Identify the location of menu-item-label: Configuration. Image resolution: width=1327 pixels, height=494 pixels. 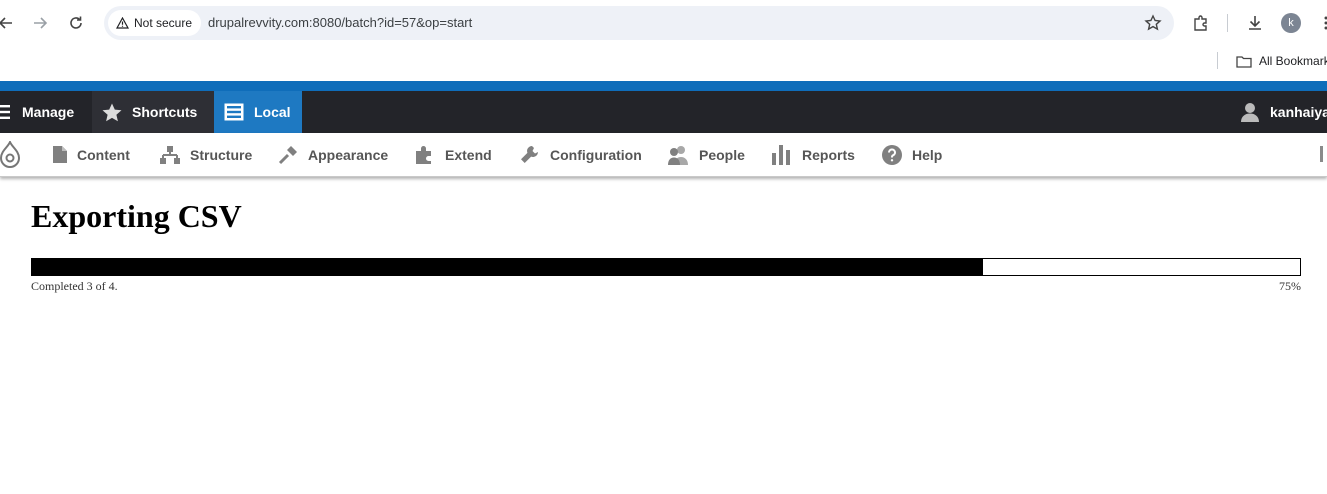
(596, 154).